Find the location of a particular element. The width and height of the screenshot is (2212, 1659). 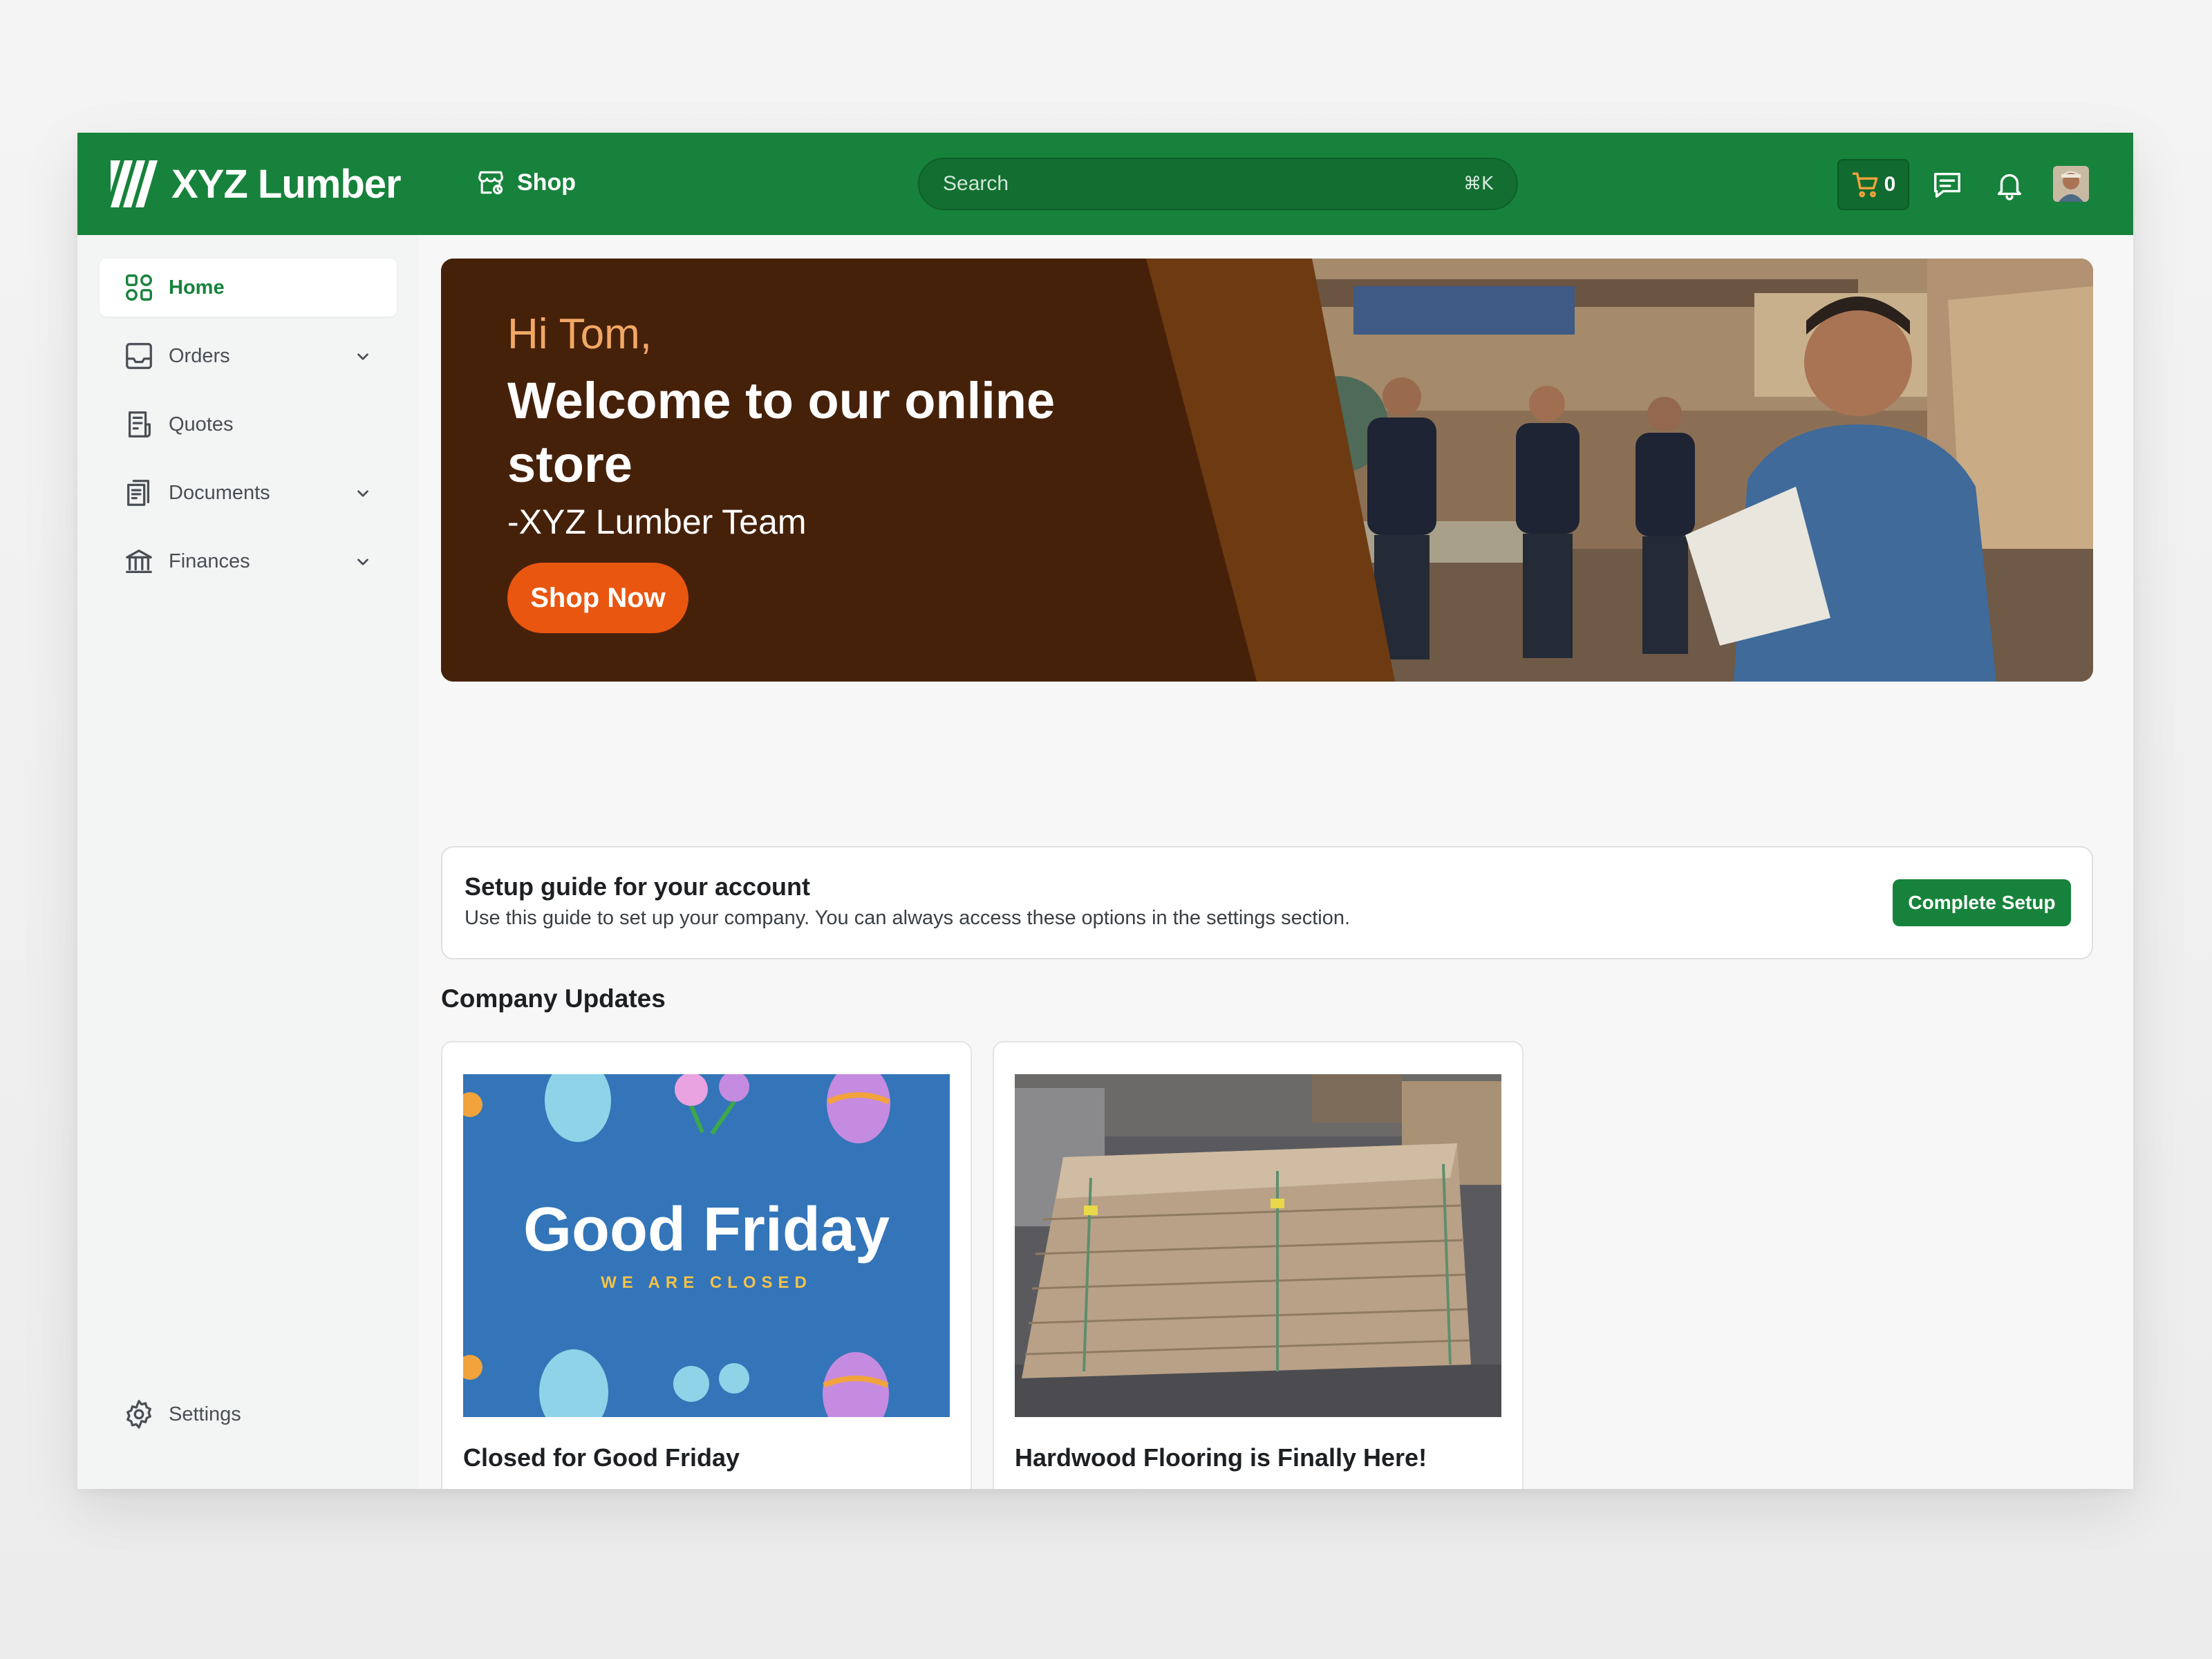

inbox-icon is located at coordinates (139, 356).